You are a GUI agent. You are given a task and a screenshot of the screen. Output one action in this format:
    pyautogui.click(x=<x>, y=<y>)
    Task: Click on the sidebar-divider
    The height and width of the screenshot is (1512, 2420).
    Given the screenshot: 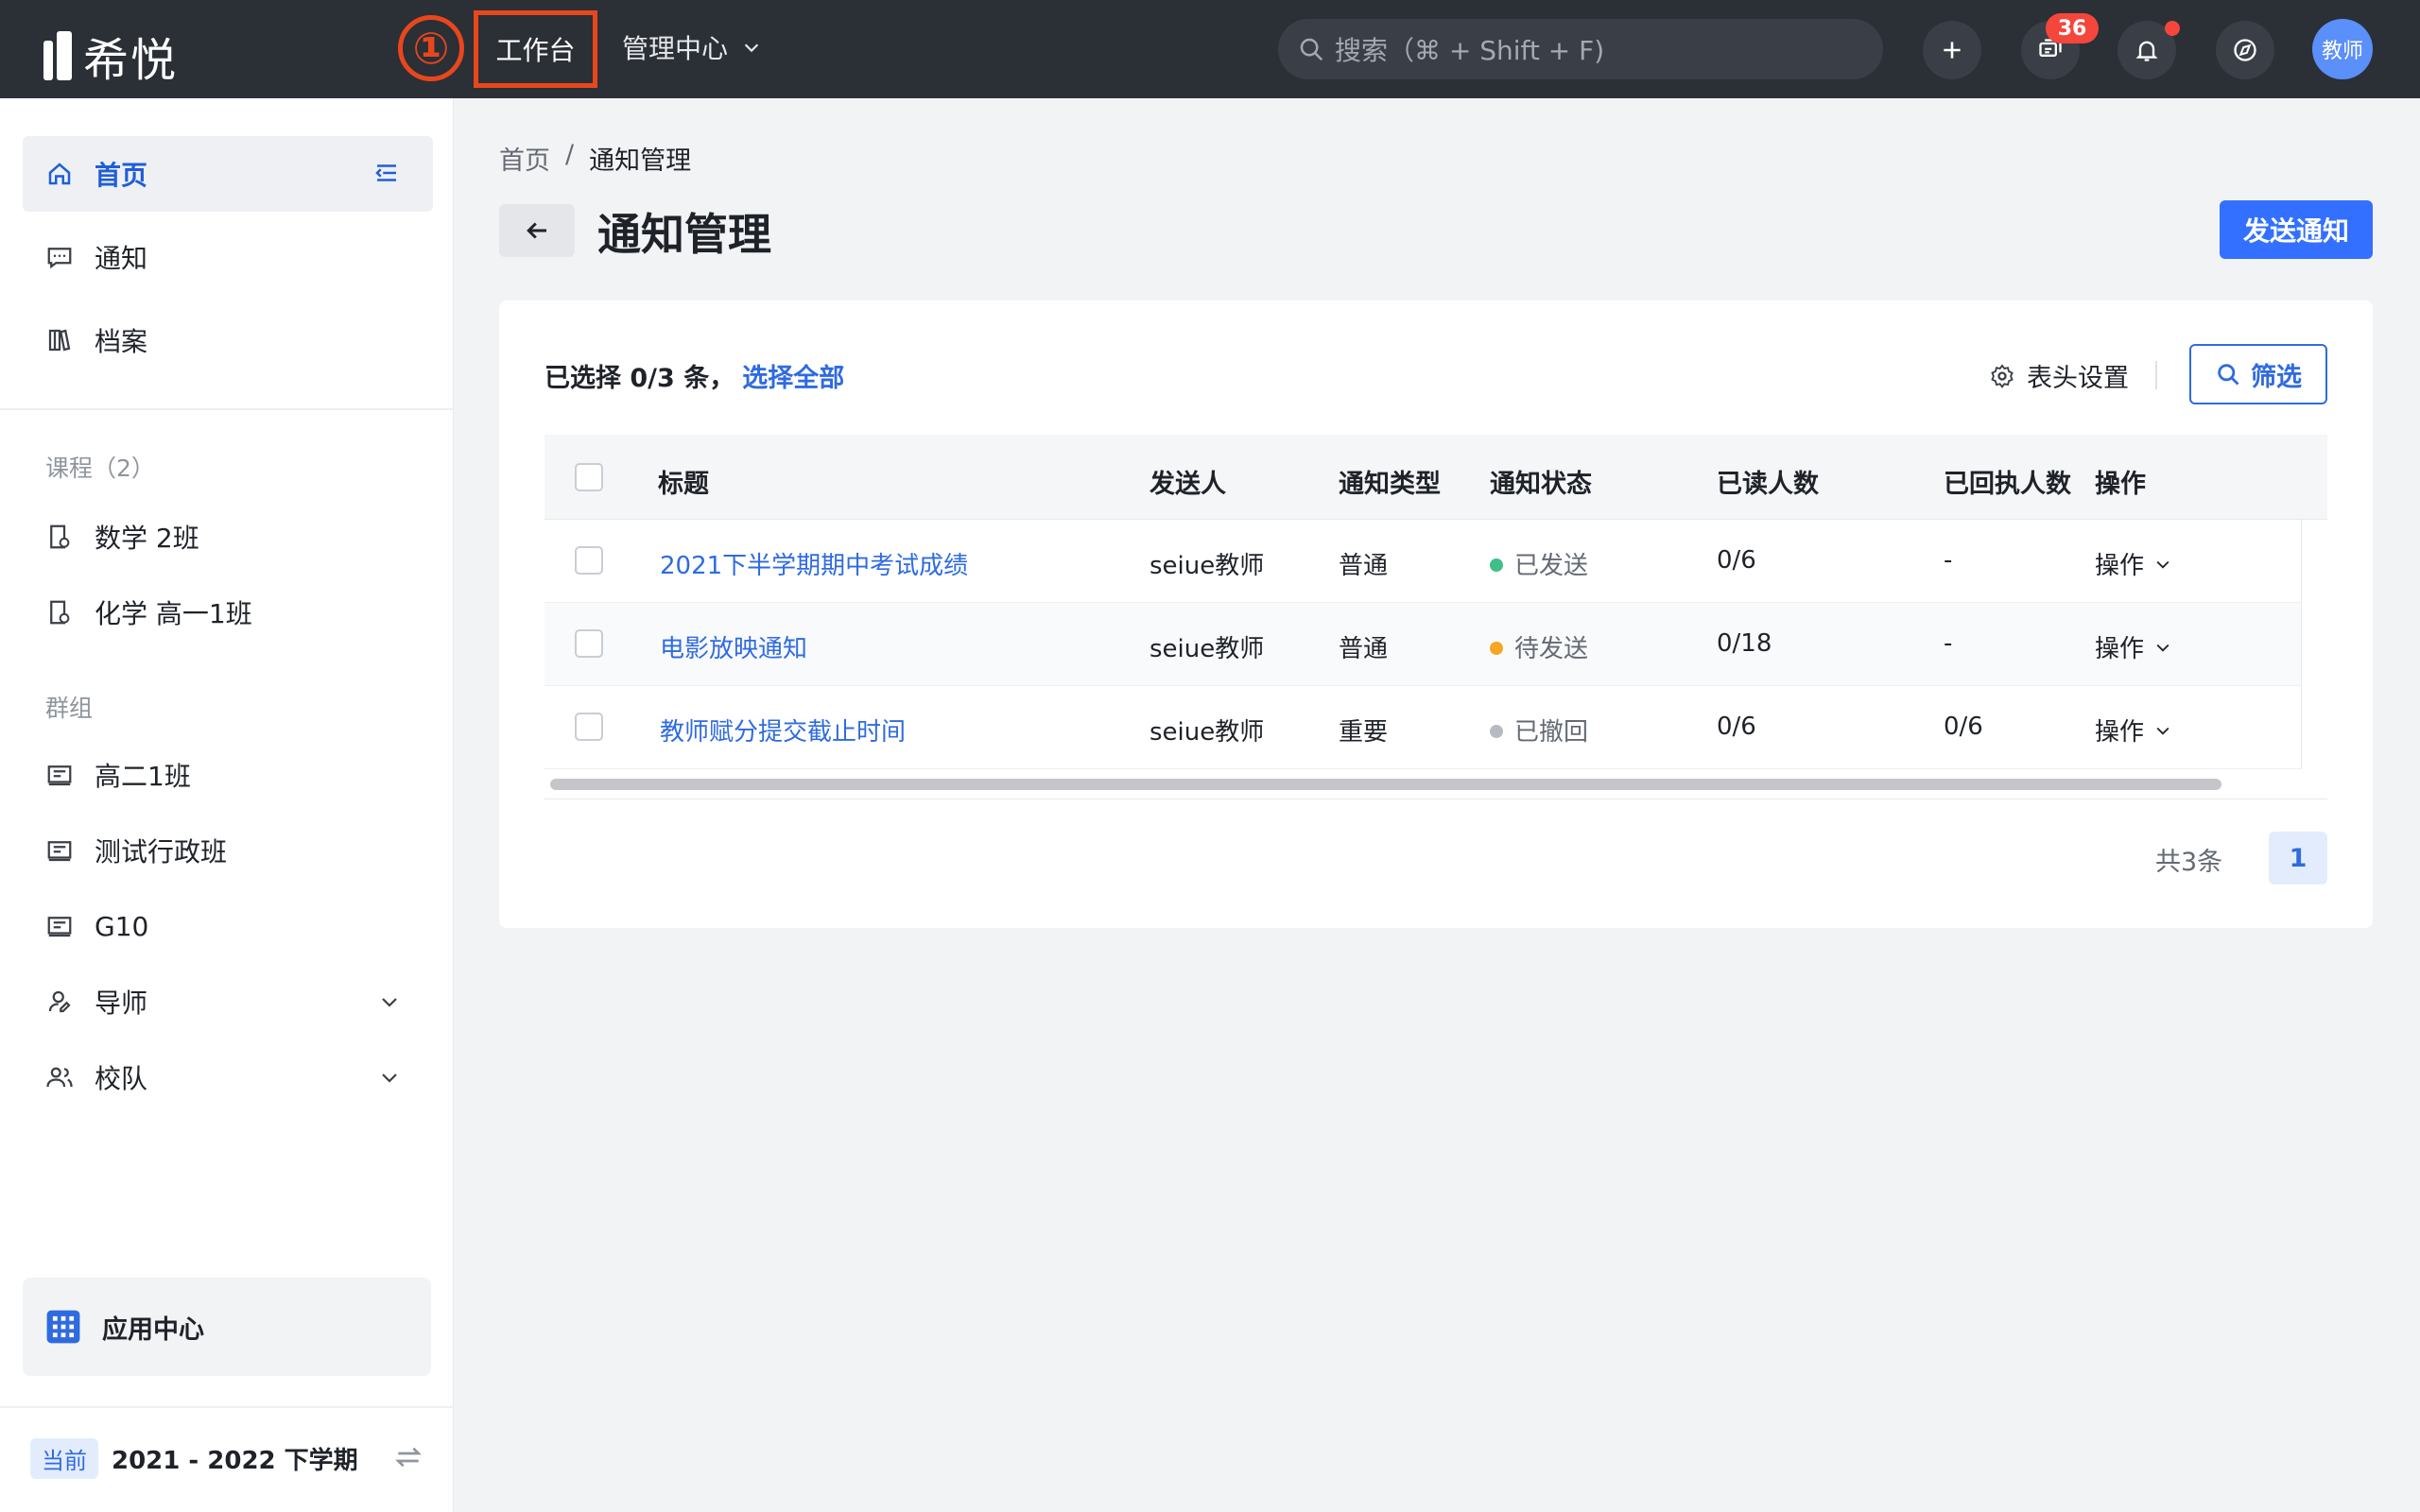 What is the action you would take?
    pyautogui.click(x=227, y=409)
    